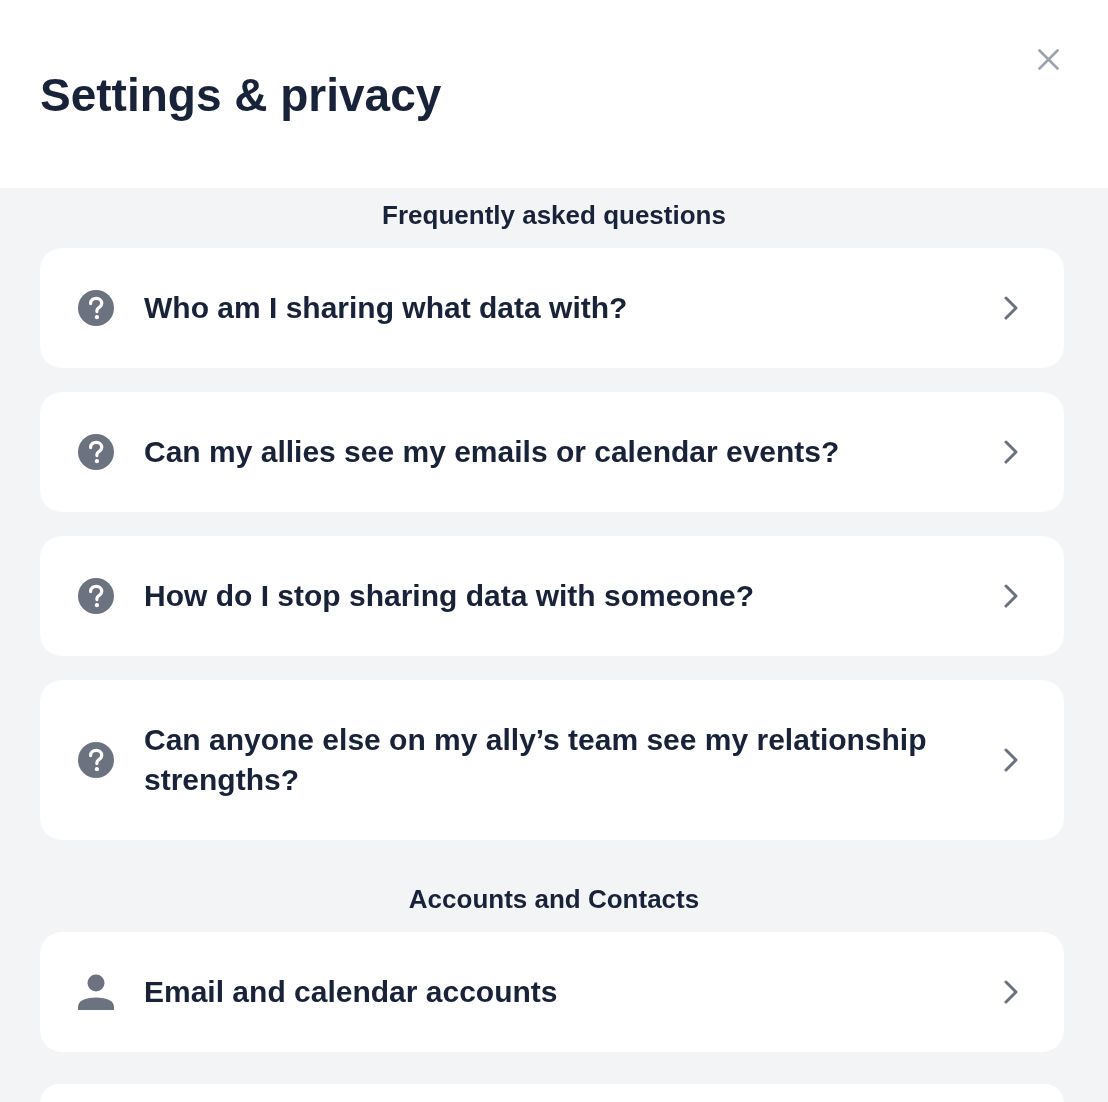 This screenshot has width=1108, height=1102. What do you see at coordinates (96, 992) in the screenshot?
I see `person-icon` at bounding box center [96, 992].